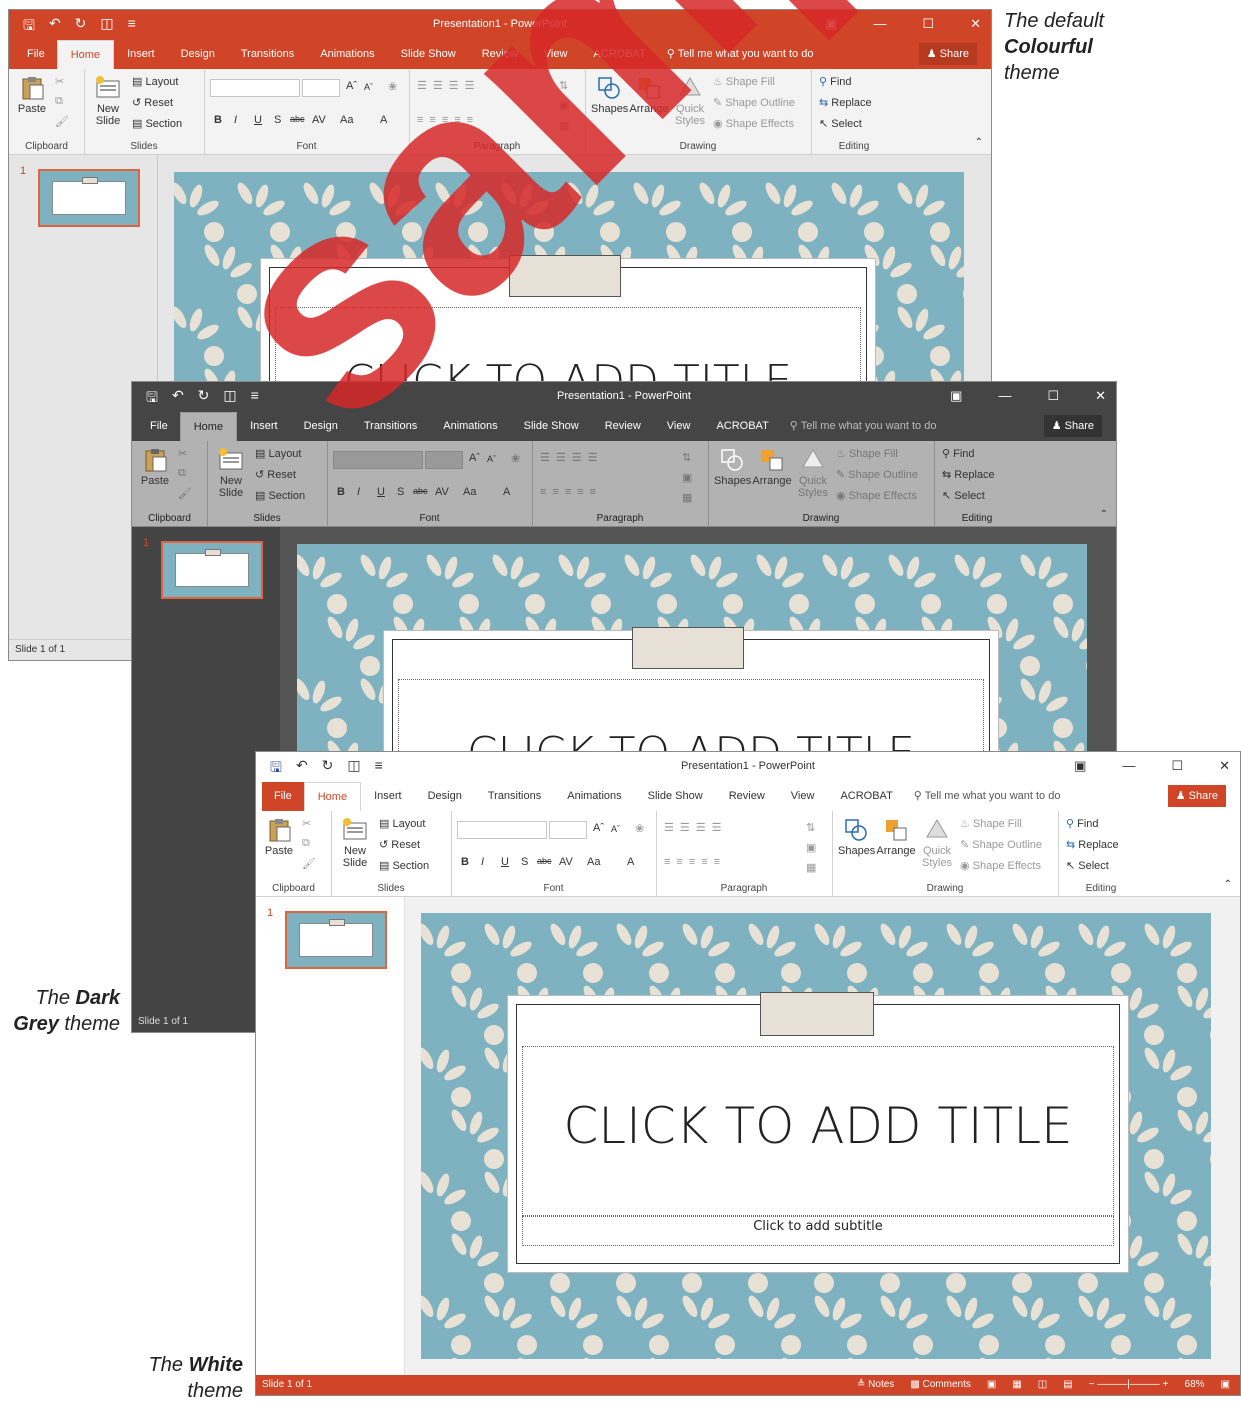 This screenshot has width=1241, height=1404. Describe the element at coordinates (840, 123) in the screenshot. I see `select-button: ↖ Select` at that location.